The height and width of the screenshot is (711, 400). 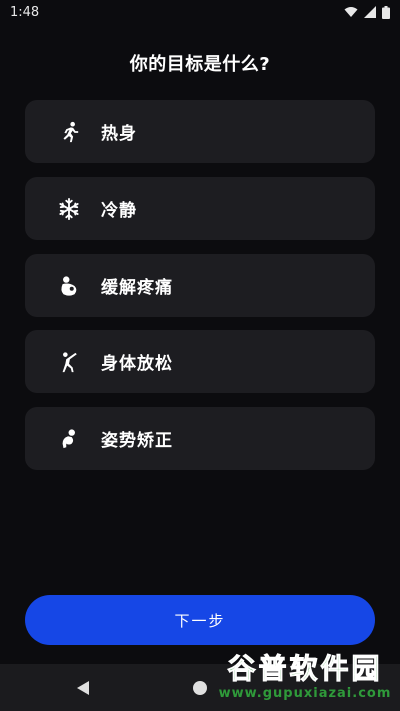 What do you see at coordinates (305, 693) in the screenshot?
I see `watermark-url: www.gupuxiazai.com` at bounding box center [305, 693].